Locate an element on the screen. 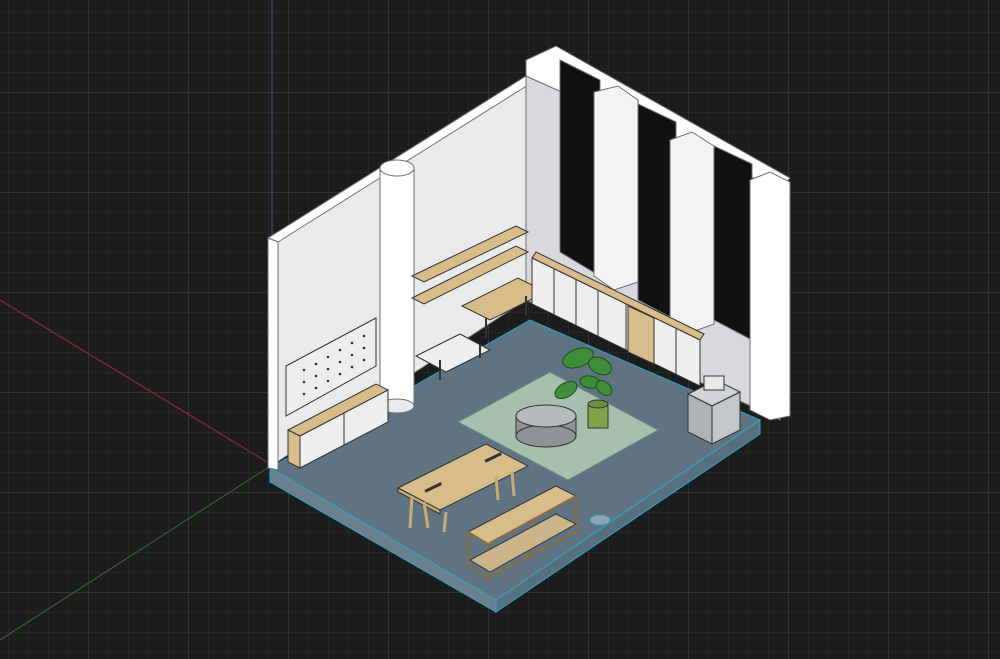  left-storage-face is located at coordinates (294, 449).